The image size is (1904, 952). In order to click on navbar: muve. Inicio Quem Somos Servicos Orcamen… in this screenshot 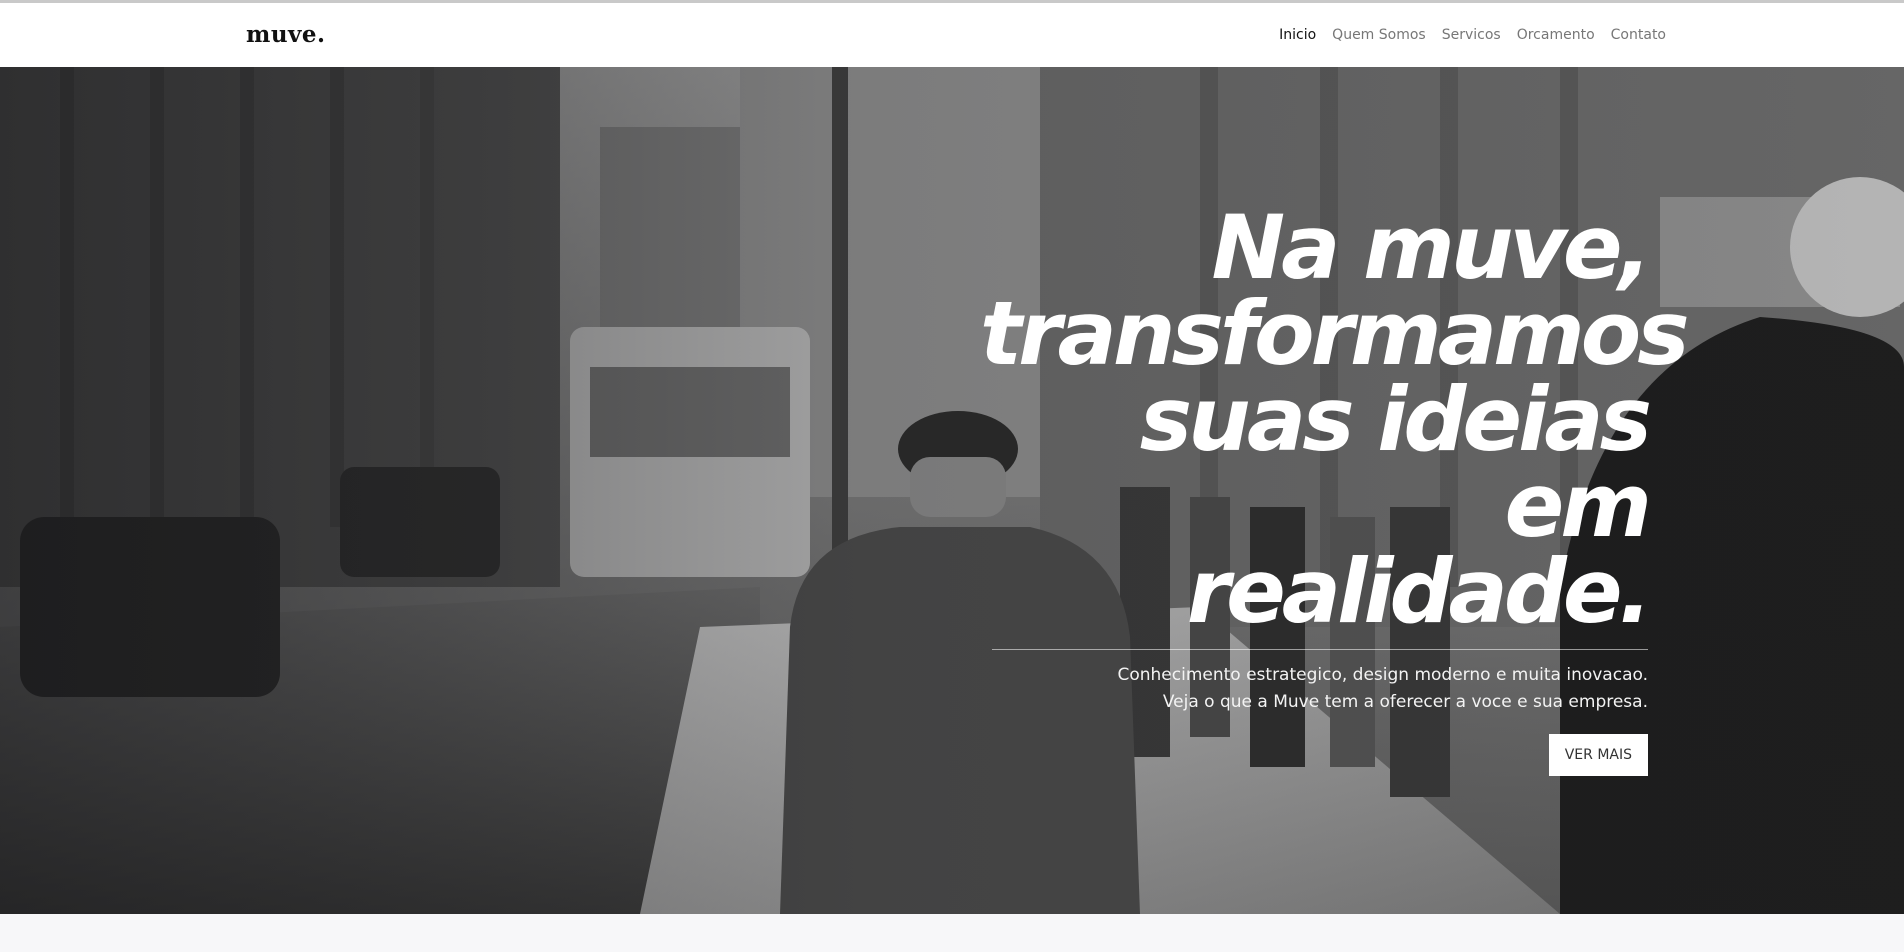, I will do `click(952, 35)`.